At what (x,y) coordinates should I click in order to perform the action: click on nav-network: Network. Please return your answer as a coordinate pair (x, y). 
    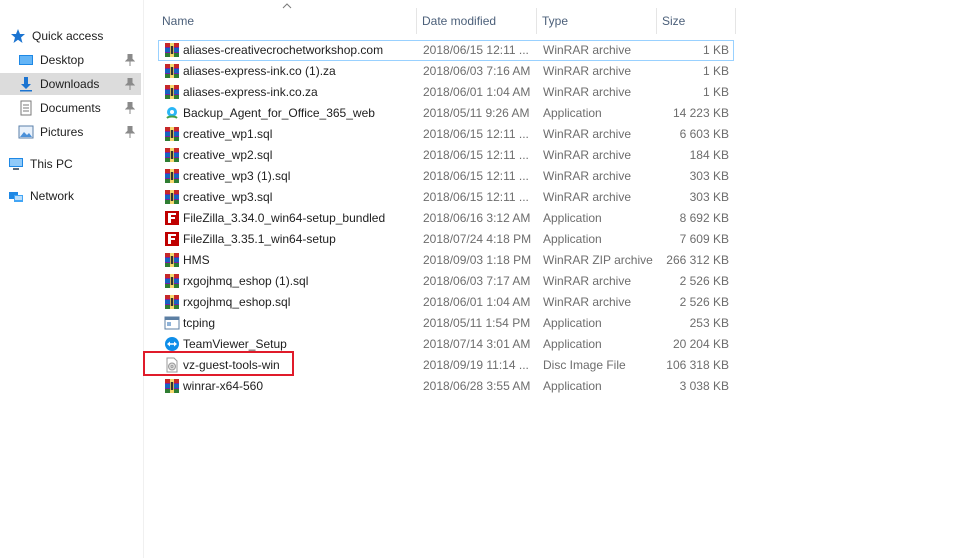
    Looking at the image, I should click on (41, 196).